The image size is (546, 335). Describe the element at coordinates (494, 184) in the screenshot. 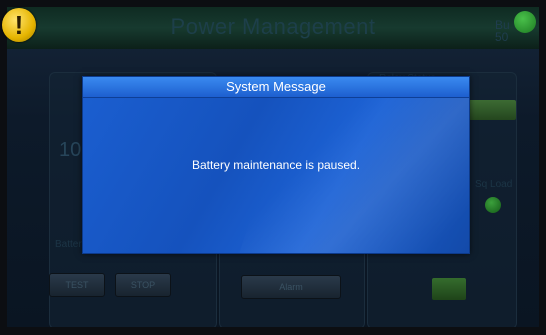

I see `relay-sub-label: Sq Load` at that location.